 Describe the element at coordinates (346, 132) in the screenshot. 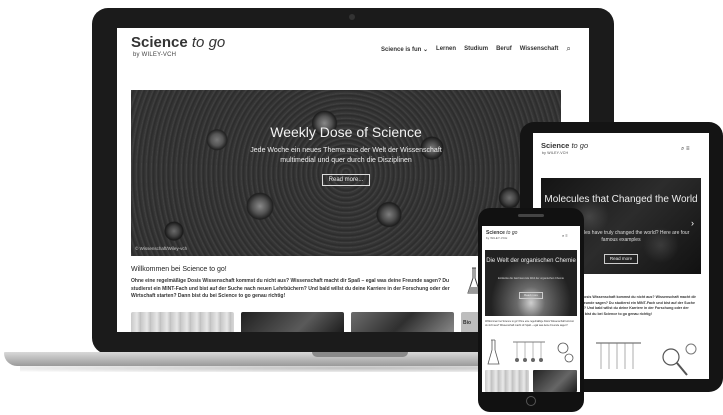

I see `hero-title: Weekly Dose of Science` at that location.